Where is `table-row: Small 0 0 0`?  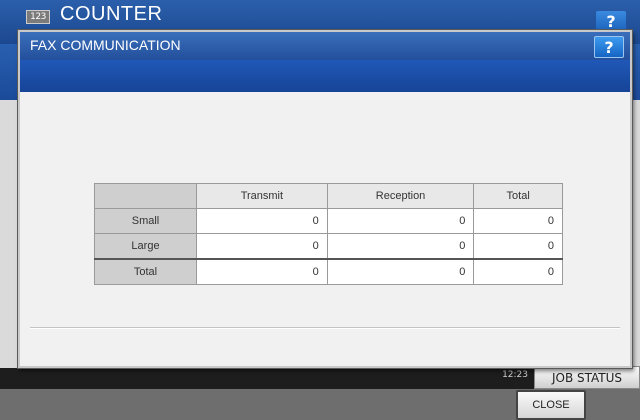
table-row: Small 0 0 0 is located at coordinates (328, 221).